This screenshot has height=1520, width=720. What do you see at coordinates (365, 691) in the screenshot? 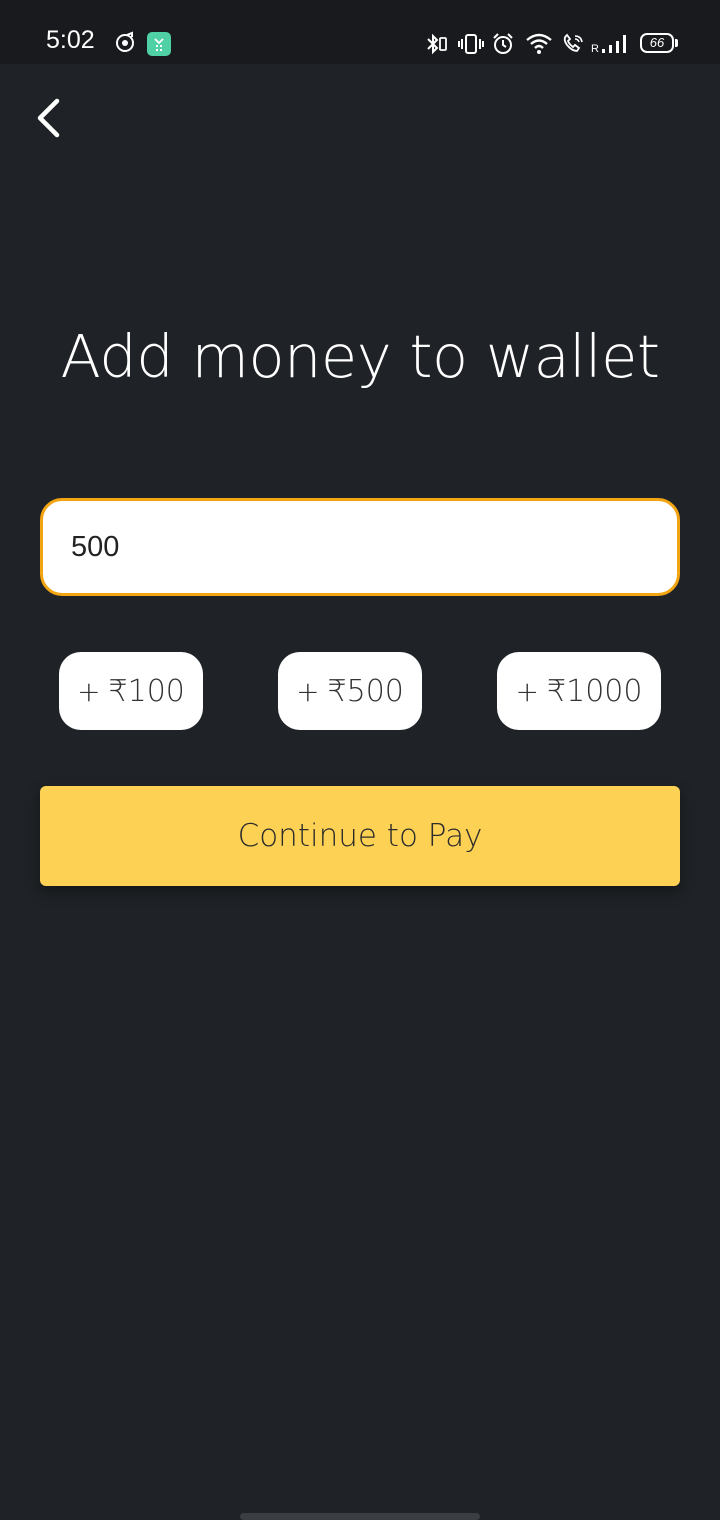
I see `chip-label: ₹500` at bounding box center [365, 691].